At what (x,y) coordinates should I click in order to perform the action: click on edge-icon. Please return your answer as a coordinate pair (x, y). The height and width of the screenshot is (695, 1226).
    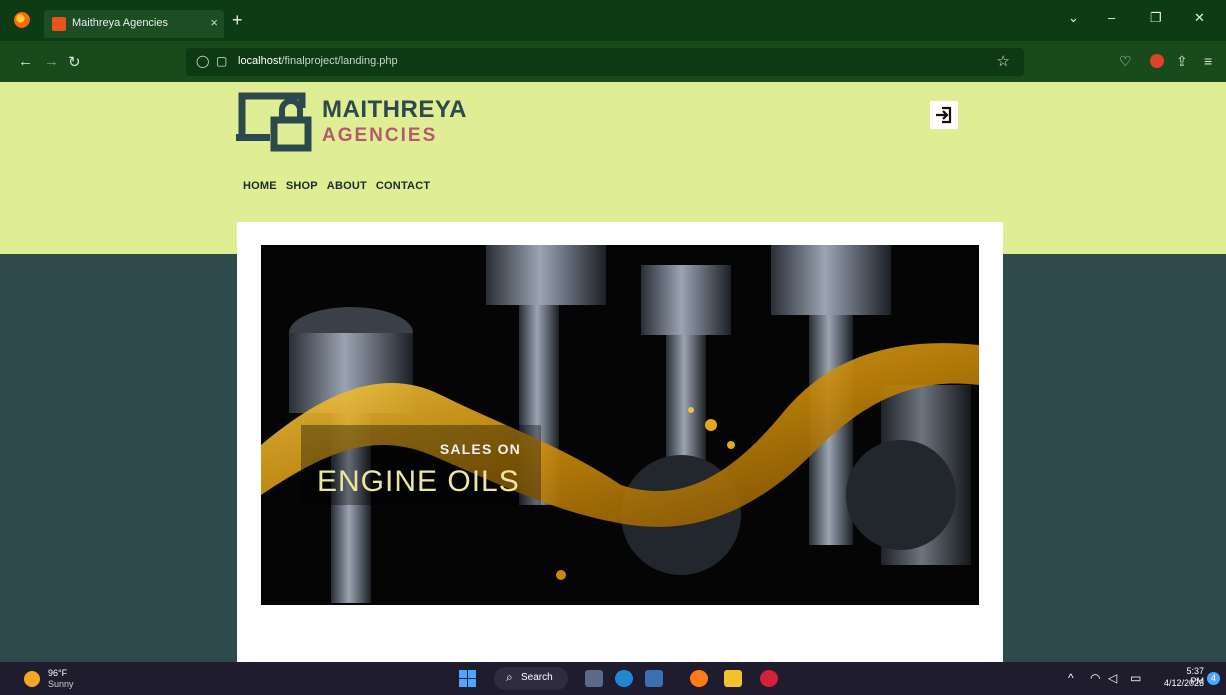
    Looking at the image, I should click on (624, 678).